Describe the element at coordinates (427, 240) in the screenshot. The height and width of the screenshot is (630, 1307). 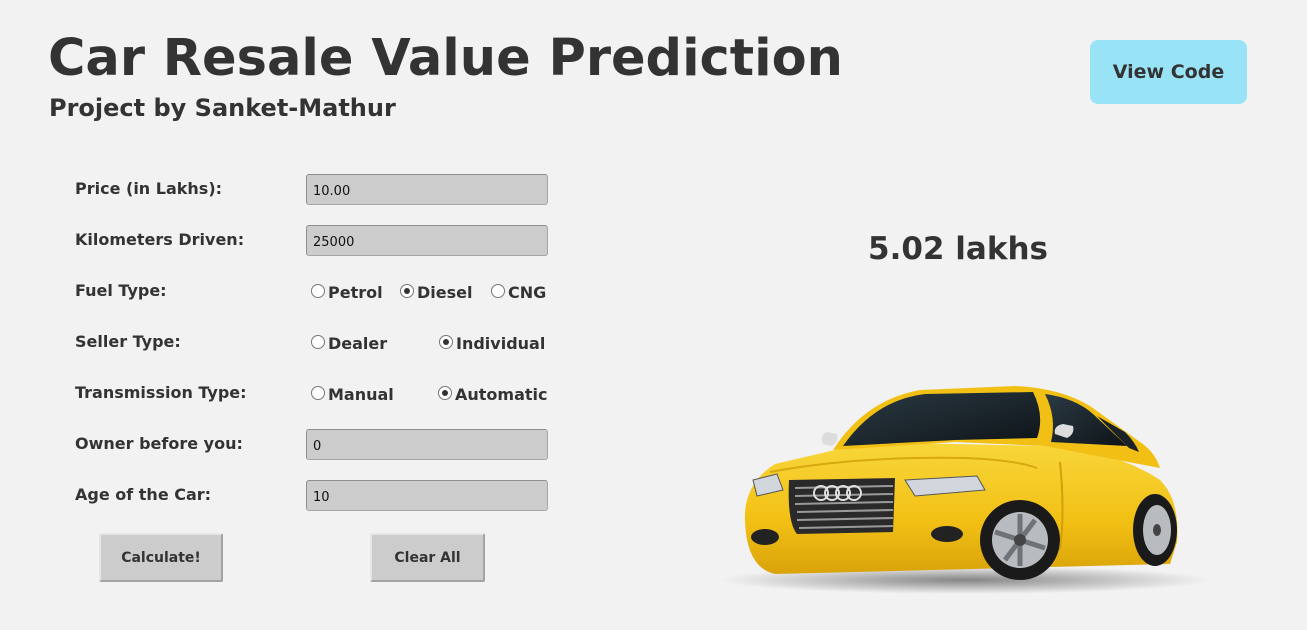
I see `kilometers-input` at that location.